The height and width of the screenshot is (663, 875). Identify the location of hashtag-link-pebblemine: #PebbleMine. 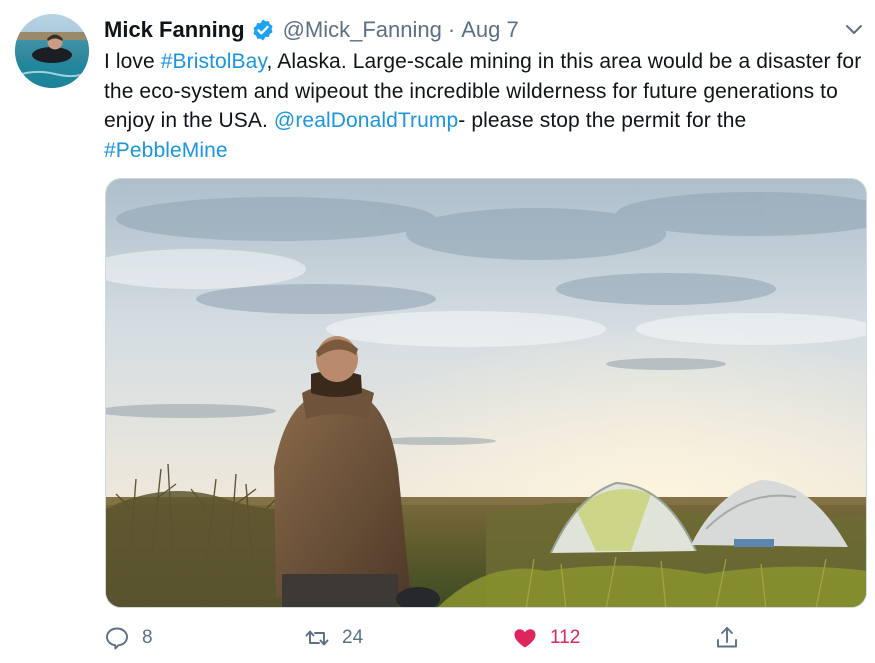
(166, 150).